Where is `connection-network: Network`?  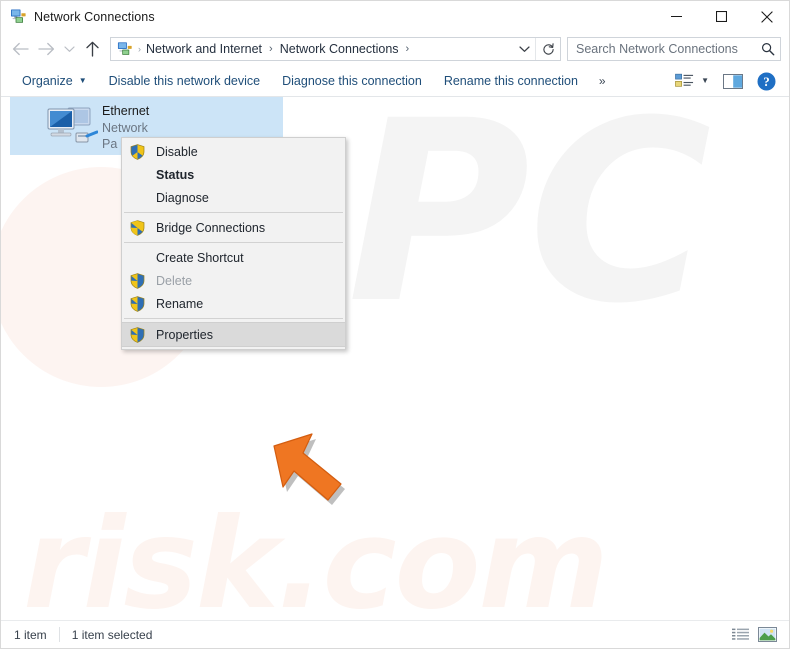
connection-network: Network is located at coordinates (125, 127).